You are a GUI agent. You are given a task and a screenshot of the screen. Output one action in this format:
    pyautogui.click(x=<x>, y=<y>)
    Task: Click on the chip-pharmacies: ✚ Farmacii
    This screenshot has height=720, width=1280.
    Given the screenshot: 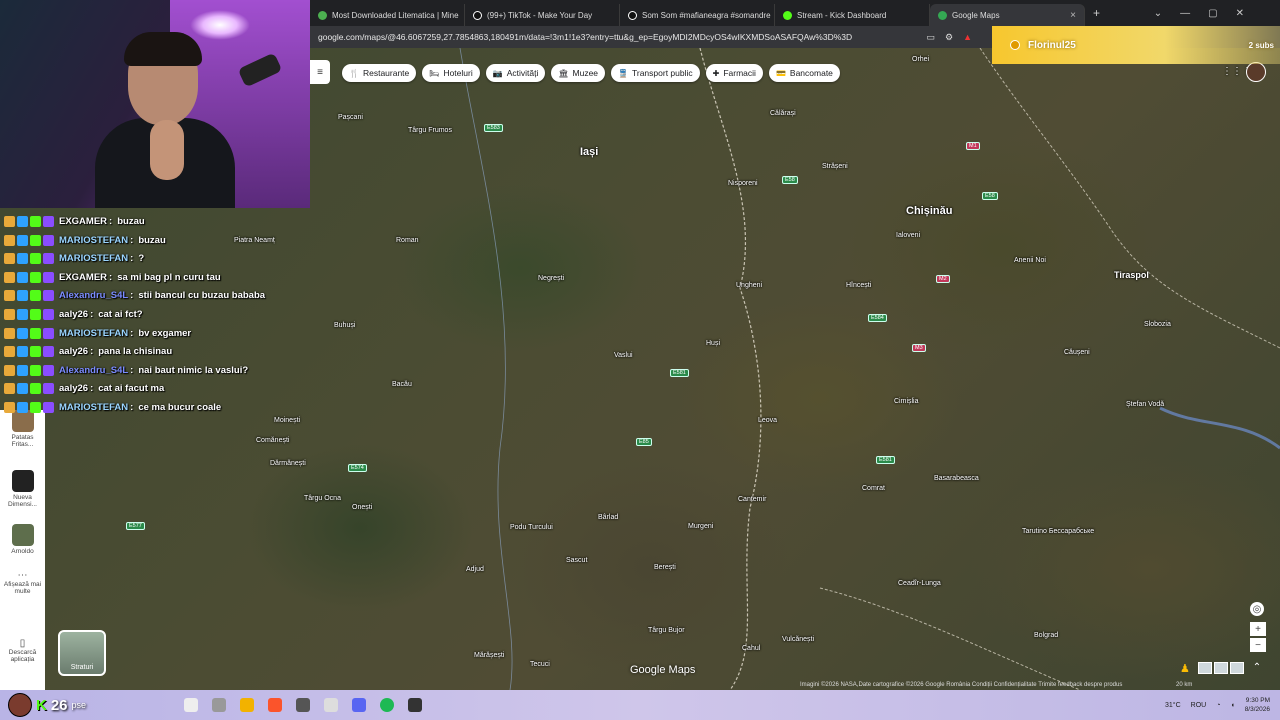 What is the action you would take?
    pyautogui.click(x=734, y=73)
    